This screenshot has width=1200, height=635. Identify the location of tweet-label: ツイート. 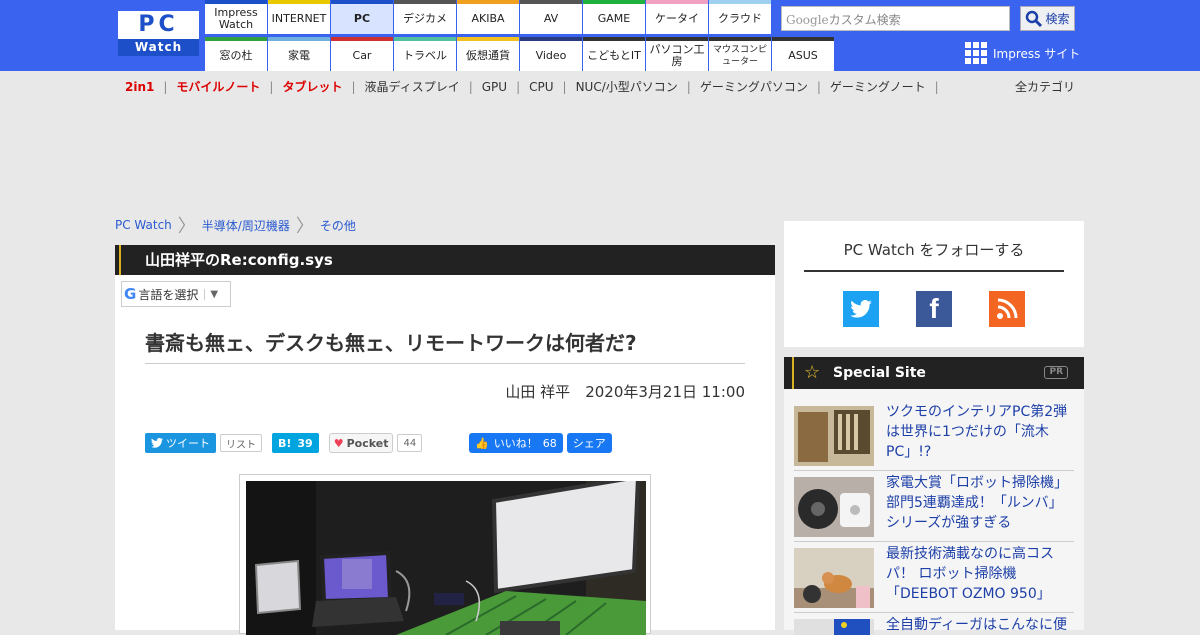
(188, 443).